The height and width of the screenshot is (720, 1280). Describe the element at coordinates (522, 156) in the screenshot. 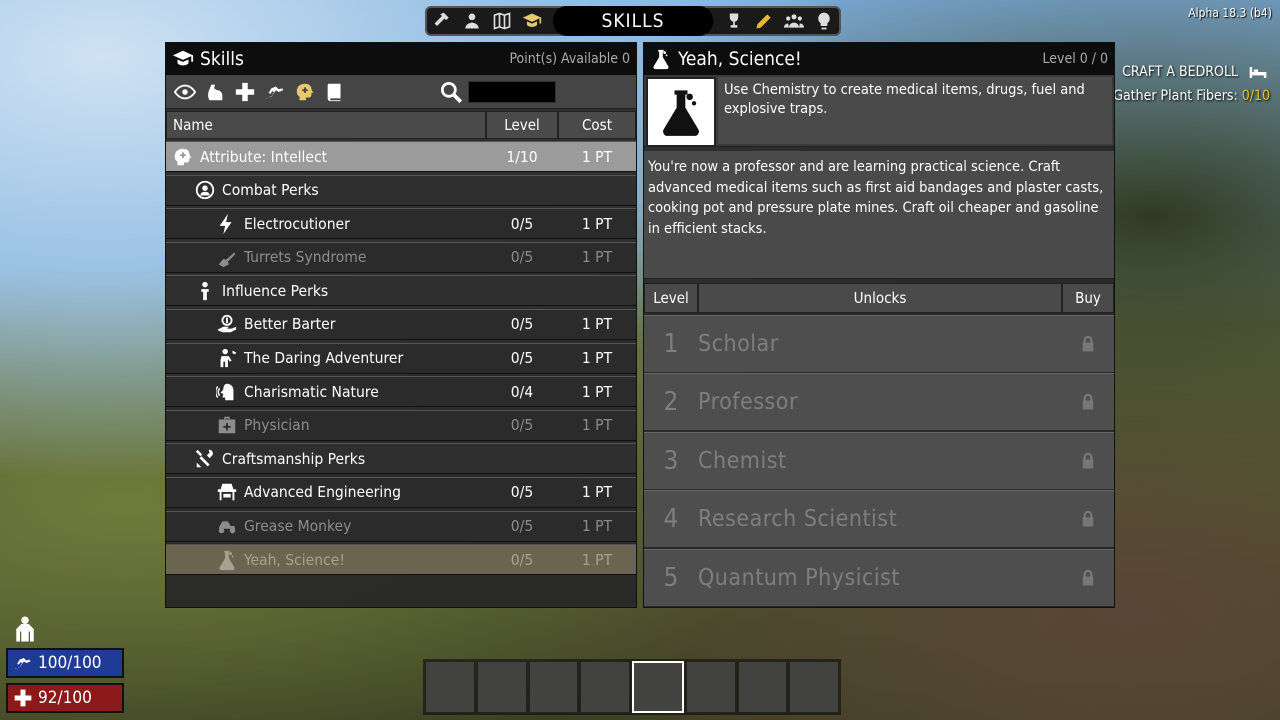

I see `row-level: 1/10` at that location.